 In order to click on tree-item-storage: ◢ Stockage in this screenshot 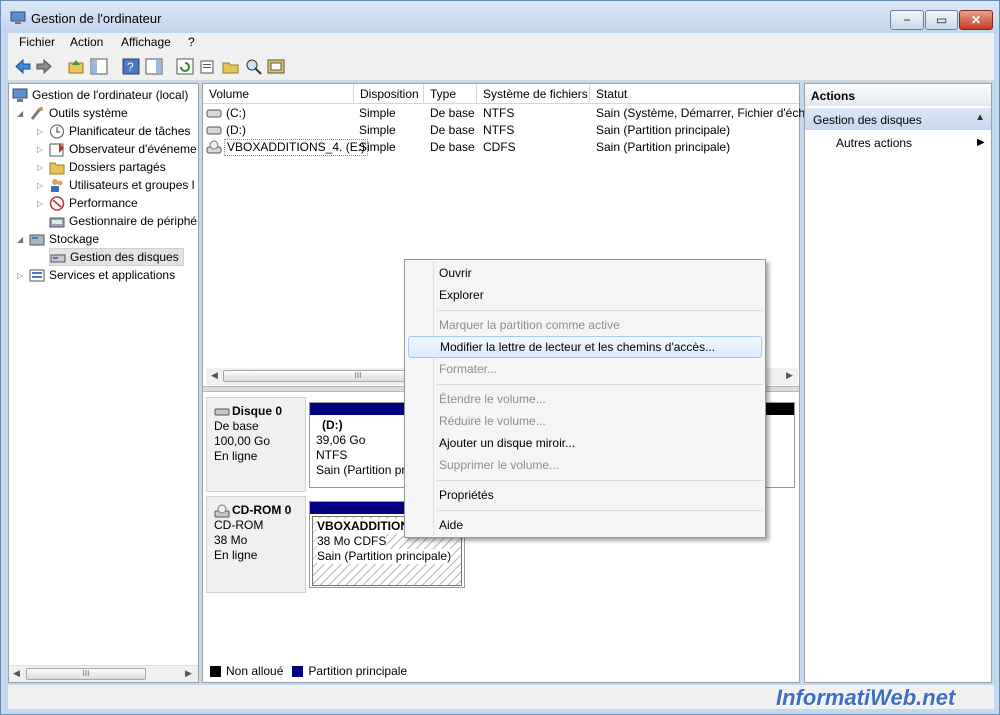, I will do `click(58, 239)`.